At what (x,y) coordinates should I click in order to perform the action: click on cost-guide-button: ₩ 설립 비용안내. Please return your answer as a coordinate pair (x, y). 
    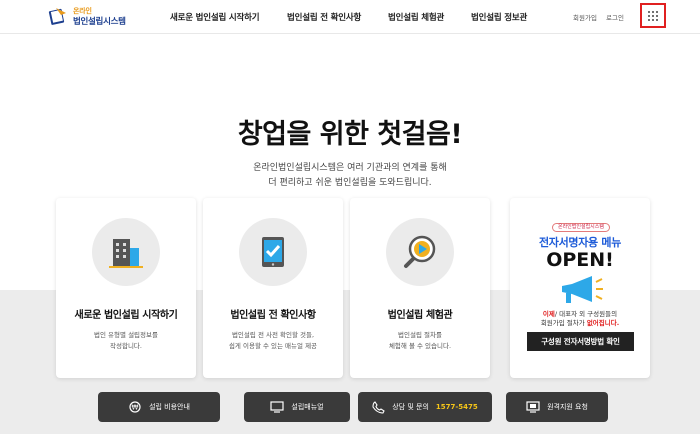
    Looking at the image, I should click on (159, 407).